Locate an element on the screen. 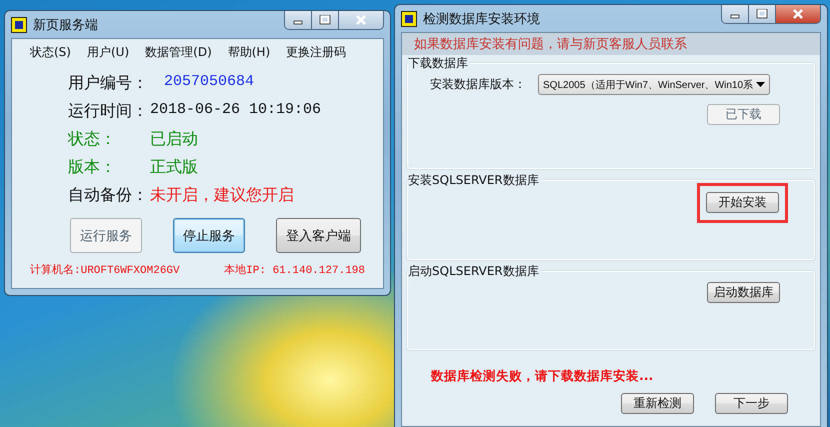  field-value: 未开启，建议您开启 is located at coordinates (222, 195).